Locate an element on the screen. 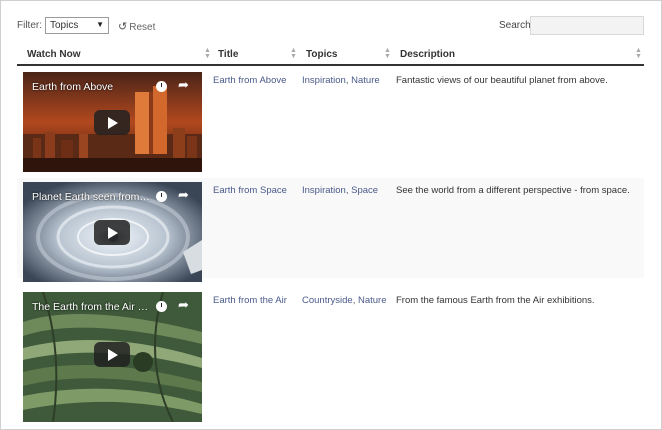  column-header-topics: Topics is located at coordinates (321, 54).